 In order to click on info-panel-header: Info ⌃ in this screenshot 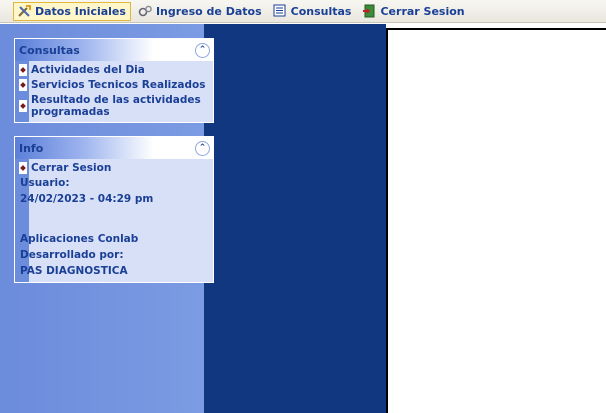, I will do `click(114, 148)`.